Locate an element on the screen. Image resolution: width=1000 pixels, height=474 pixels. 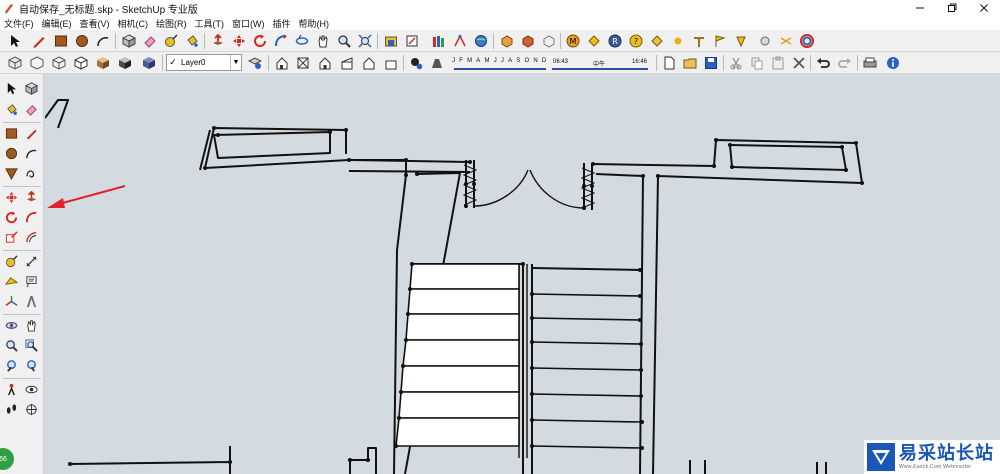
3d-text-tool is located at coordinates (31, 301).